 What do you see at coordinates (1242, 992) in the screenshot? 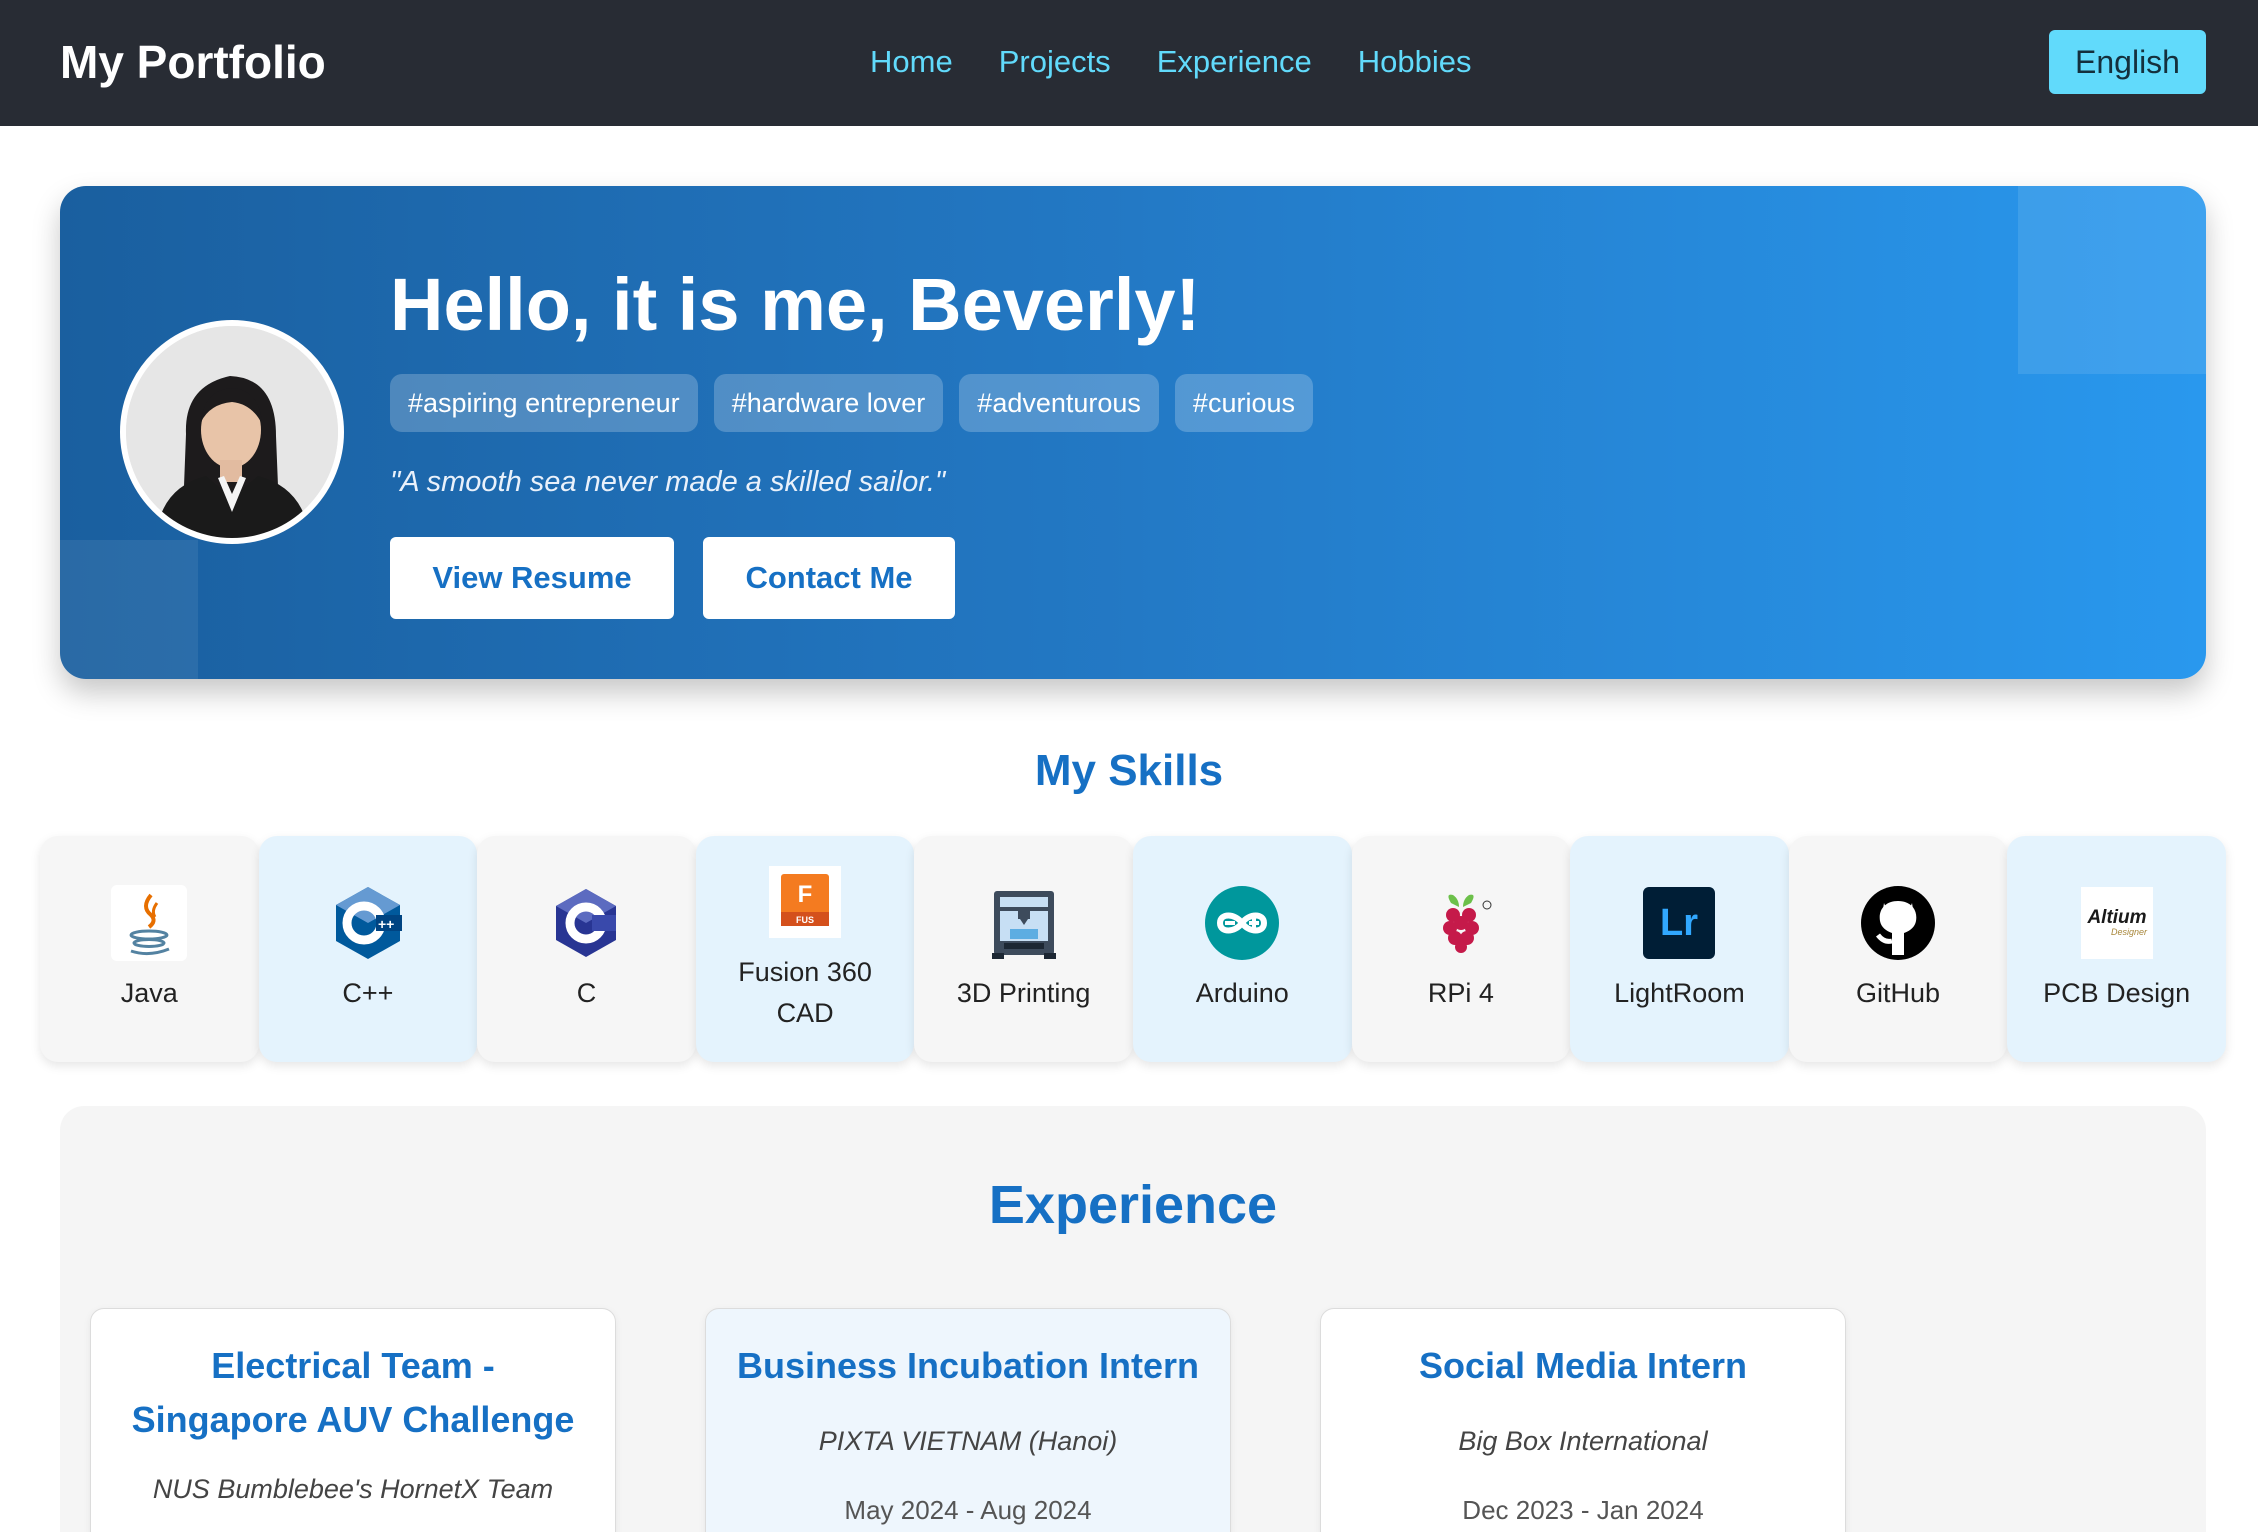
I see `skill-label: Arduino` at bounding box center [1242, 992].